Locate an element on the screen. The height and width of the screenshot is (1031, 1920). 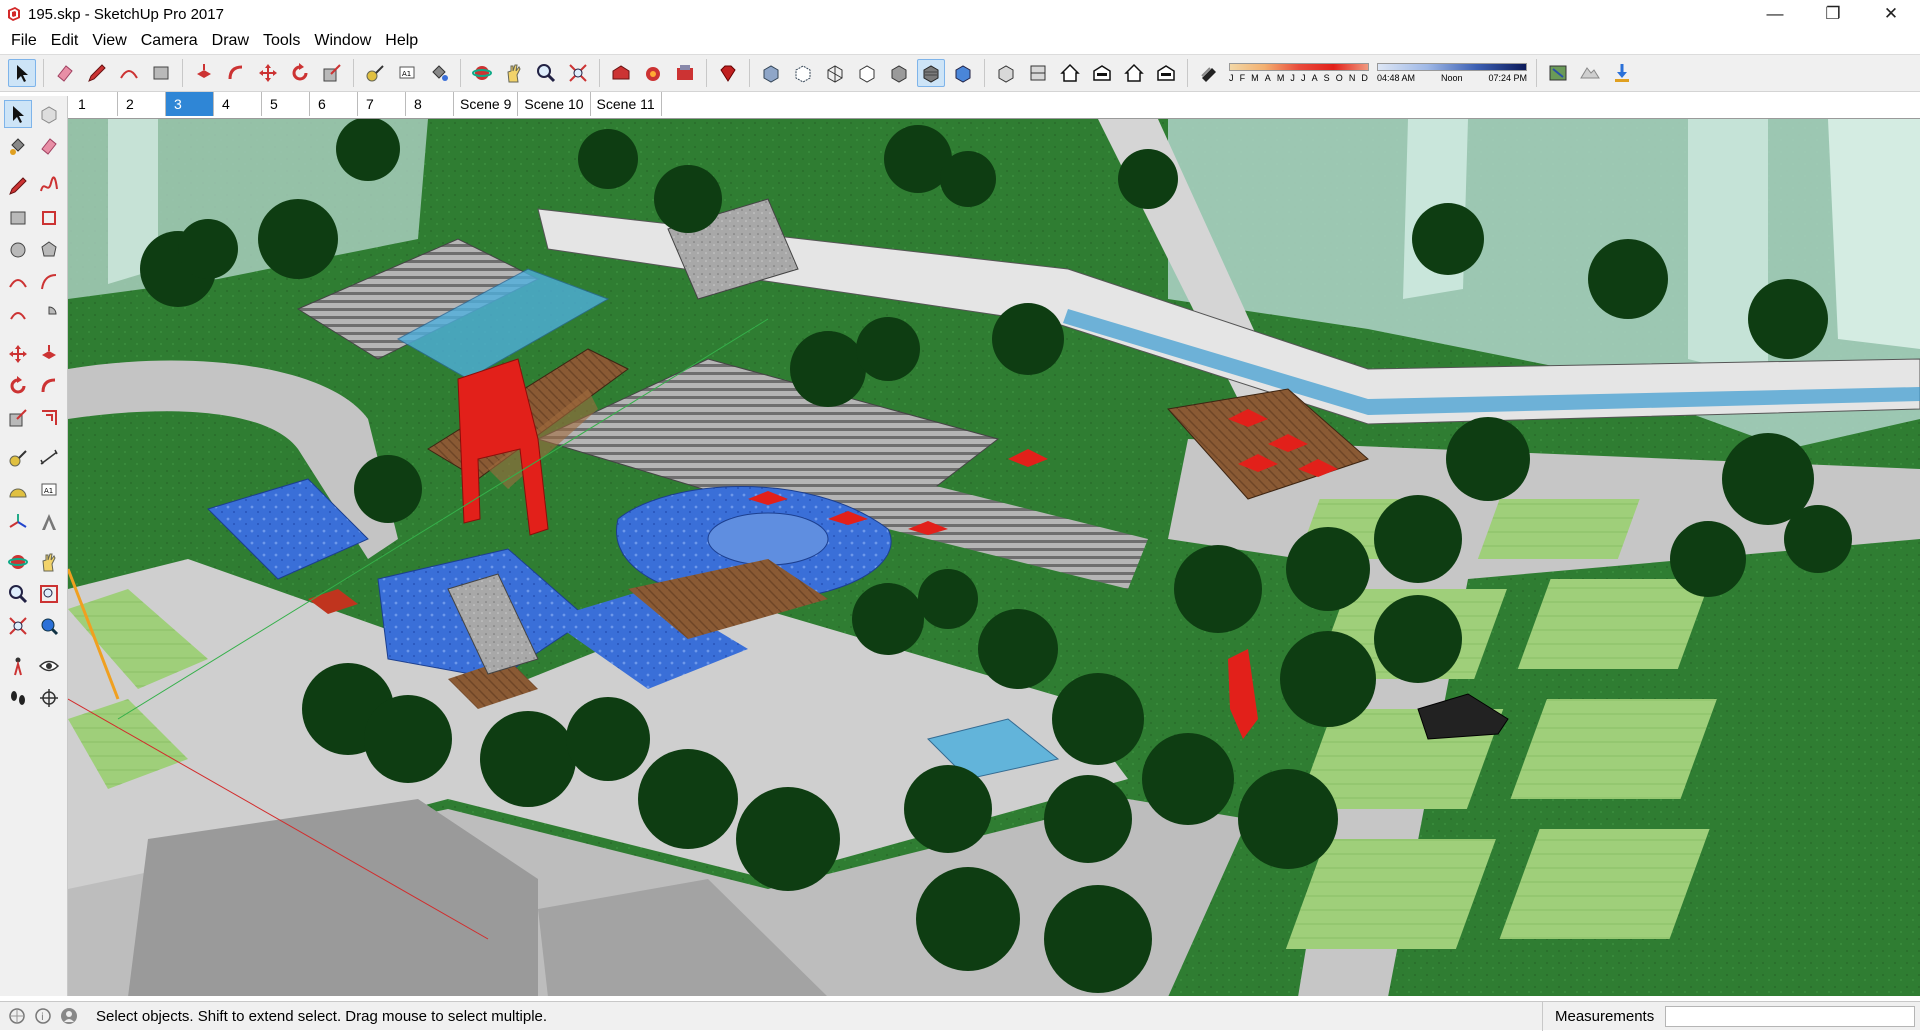
pie-tool is located at coordinates (50, 314).